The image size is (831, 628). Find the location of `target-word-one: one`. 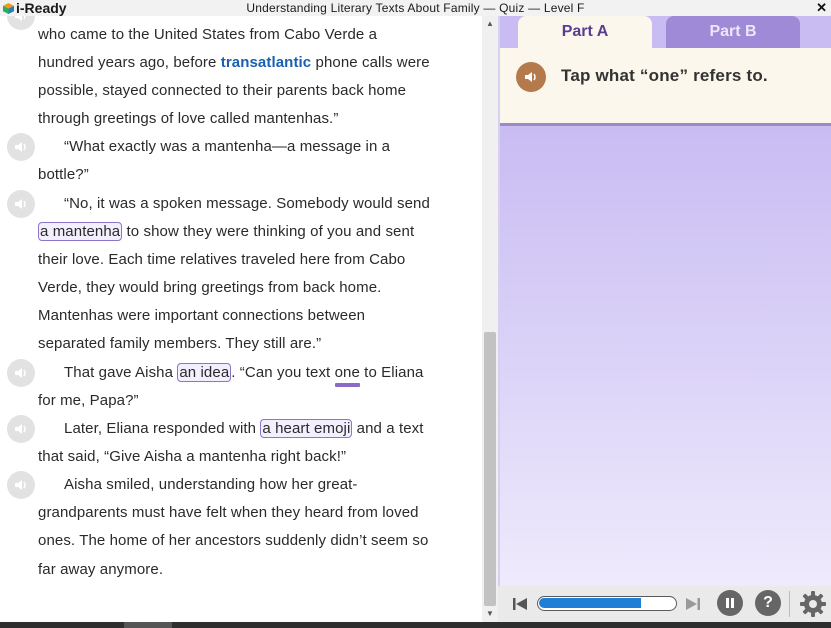

target-word-one: one is located at coordinates (347, 375).